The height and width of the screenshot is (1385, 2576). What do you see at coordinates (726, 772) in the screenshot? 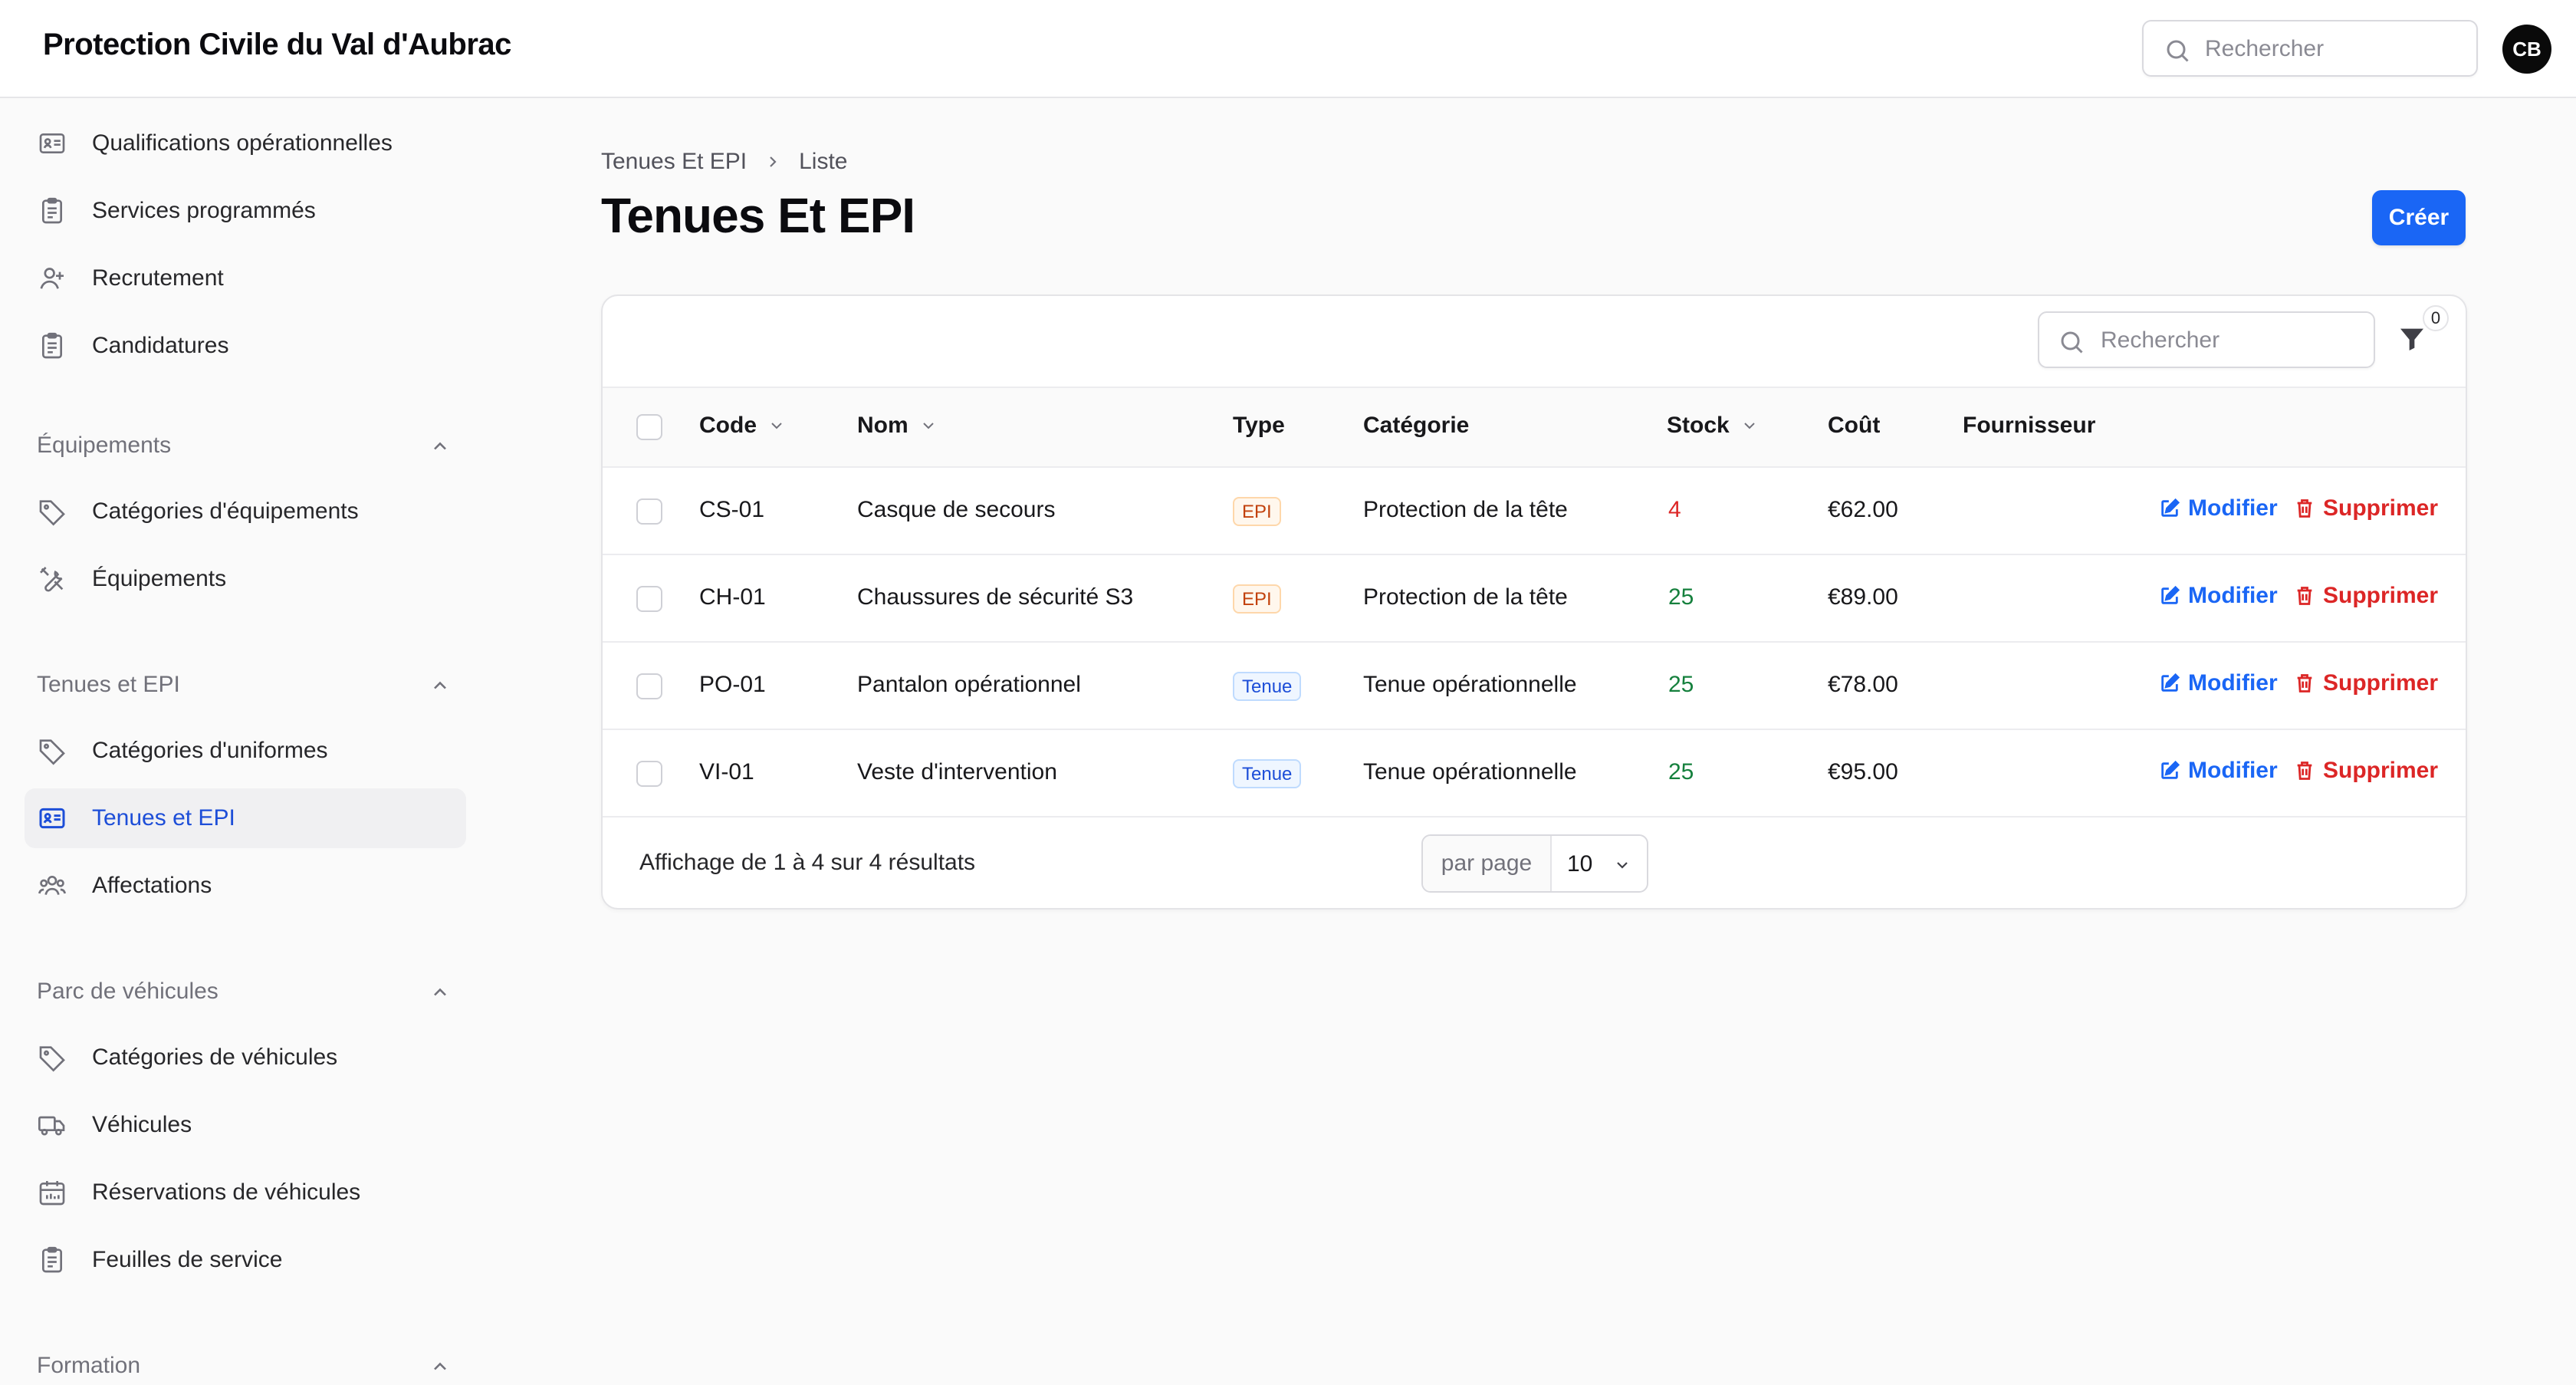
I see `cell-code: VI-01` at bounding box center [726, 772].